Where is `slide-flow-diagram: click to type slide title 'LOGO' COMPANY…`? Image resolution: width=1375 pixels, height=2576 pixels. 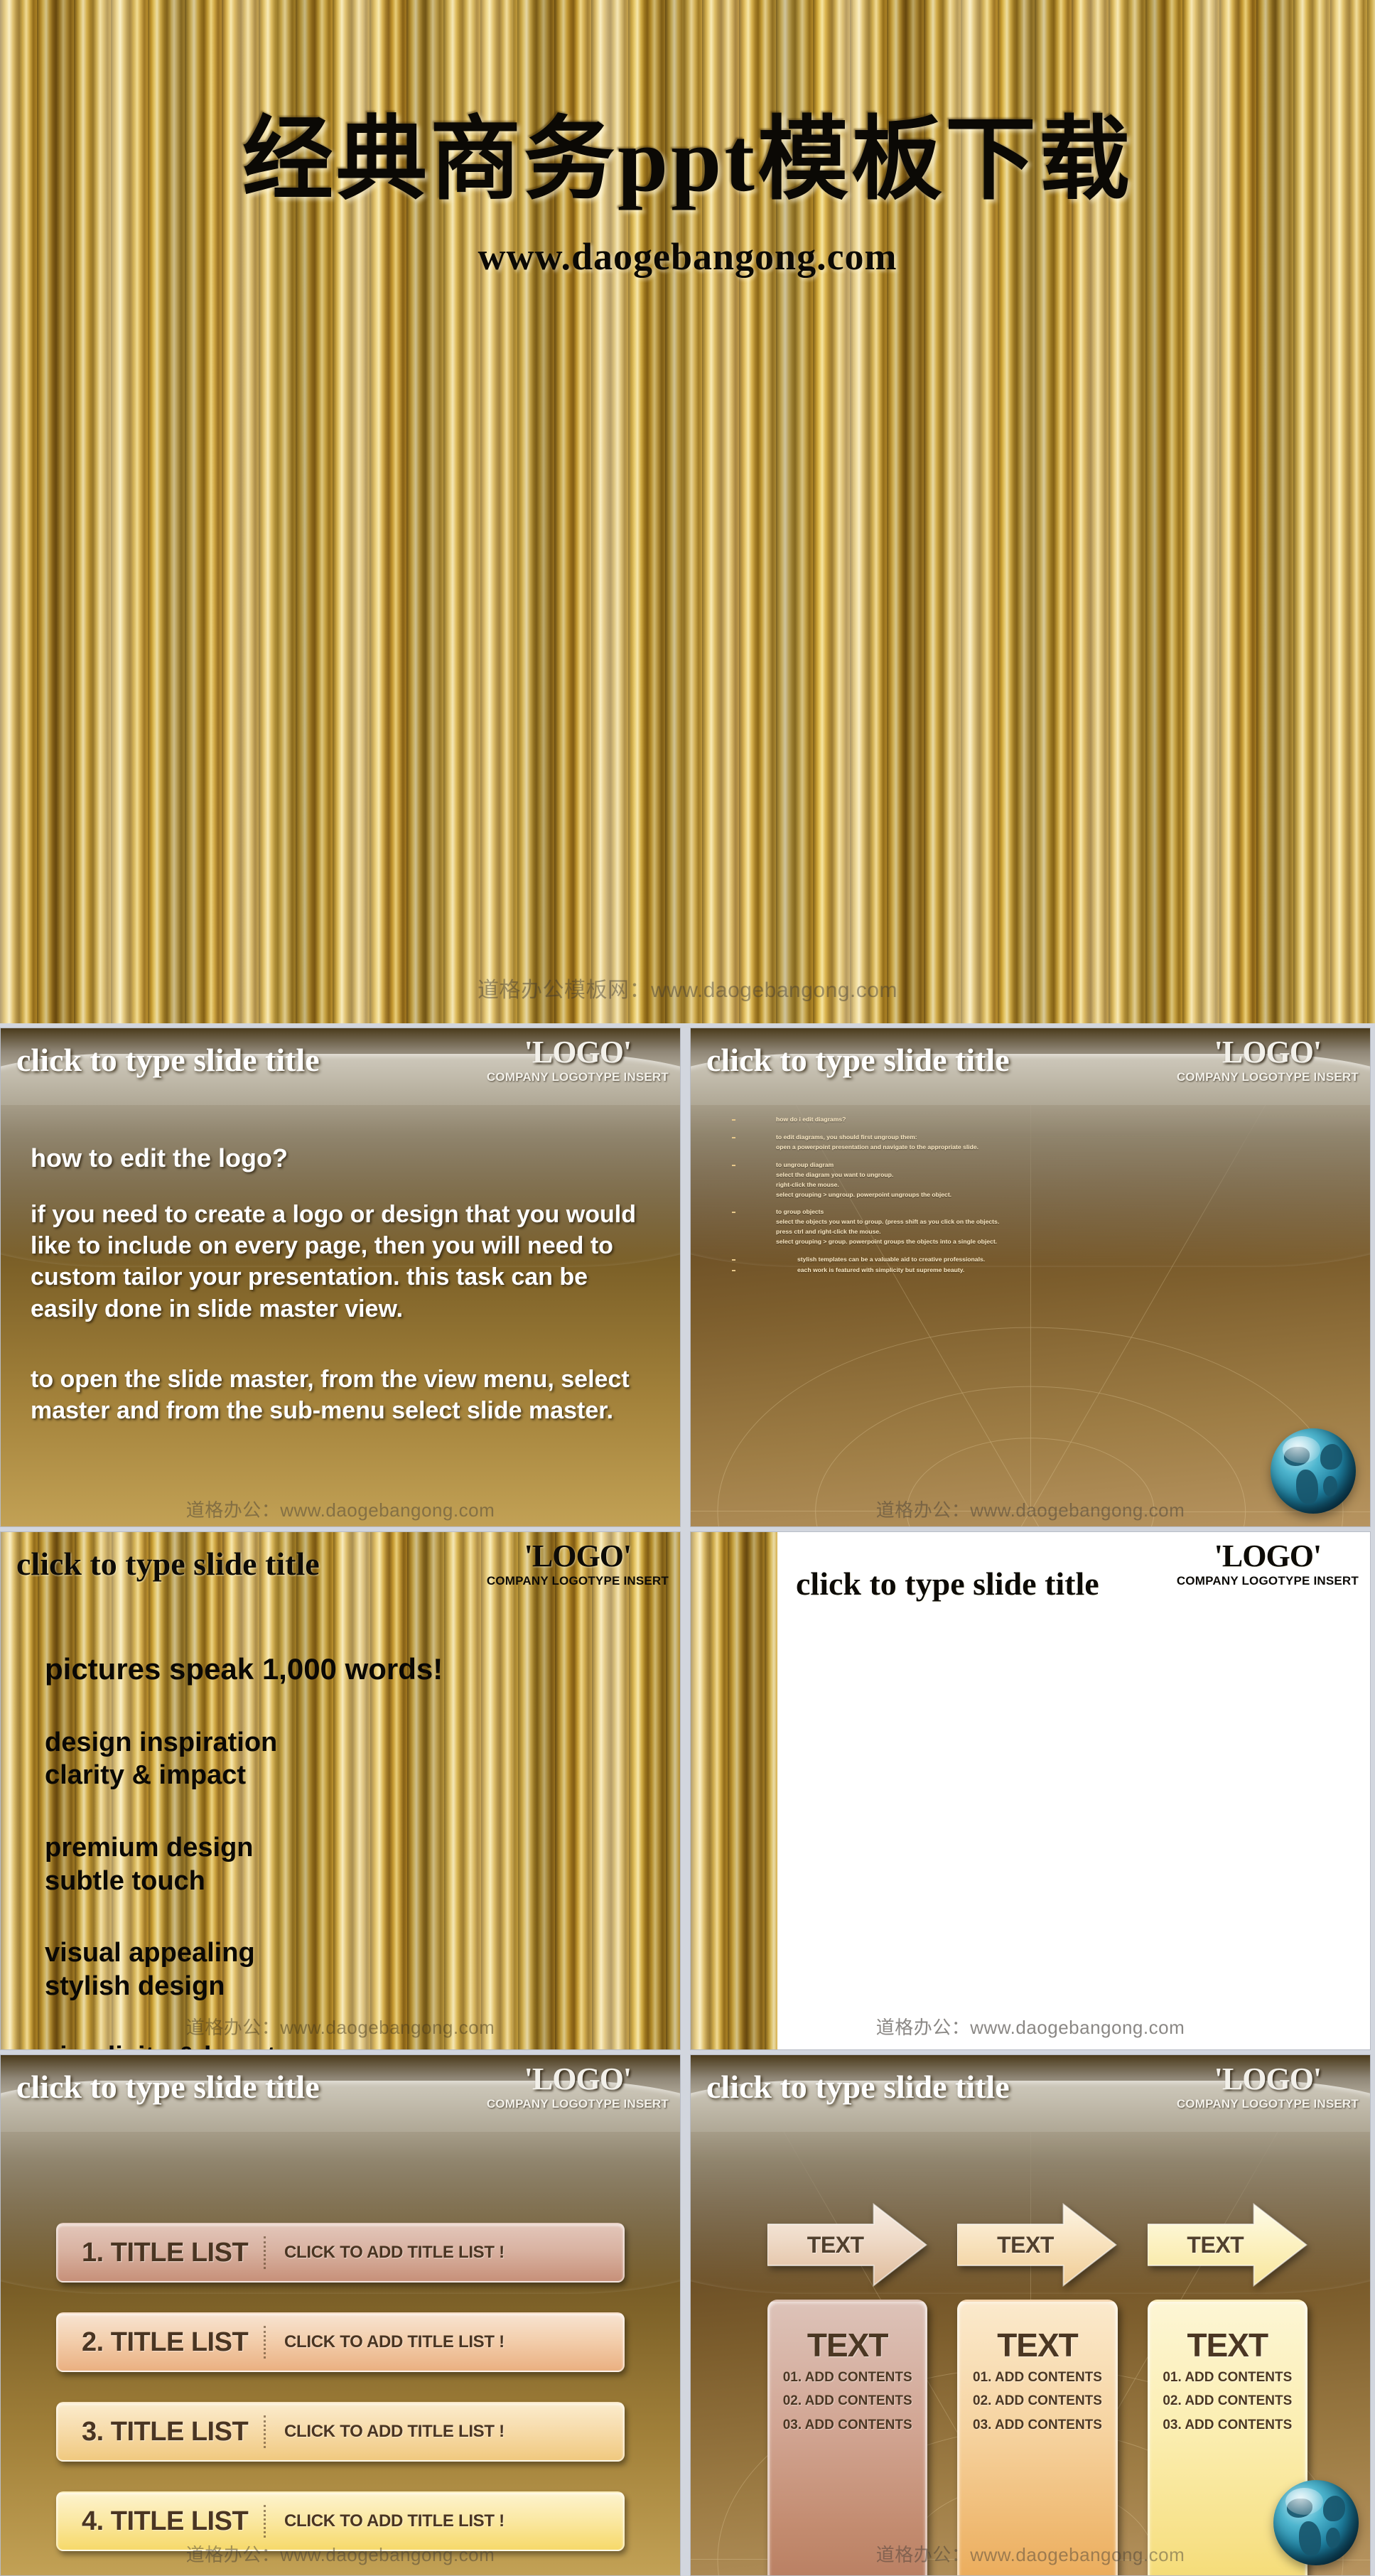
slide-flow-diagram: click to type slide title 'LOGO' COMPANY… is located at coordinates (1030, 2315).